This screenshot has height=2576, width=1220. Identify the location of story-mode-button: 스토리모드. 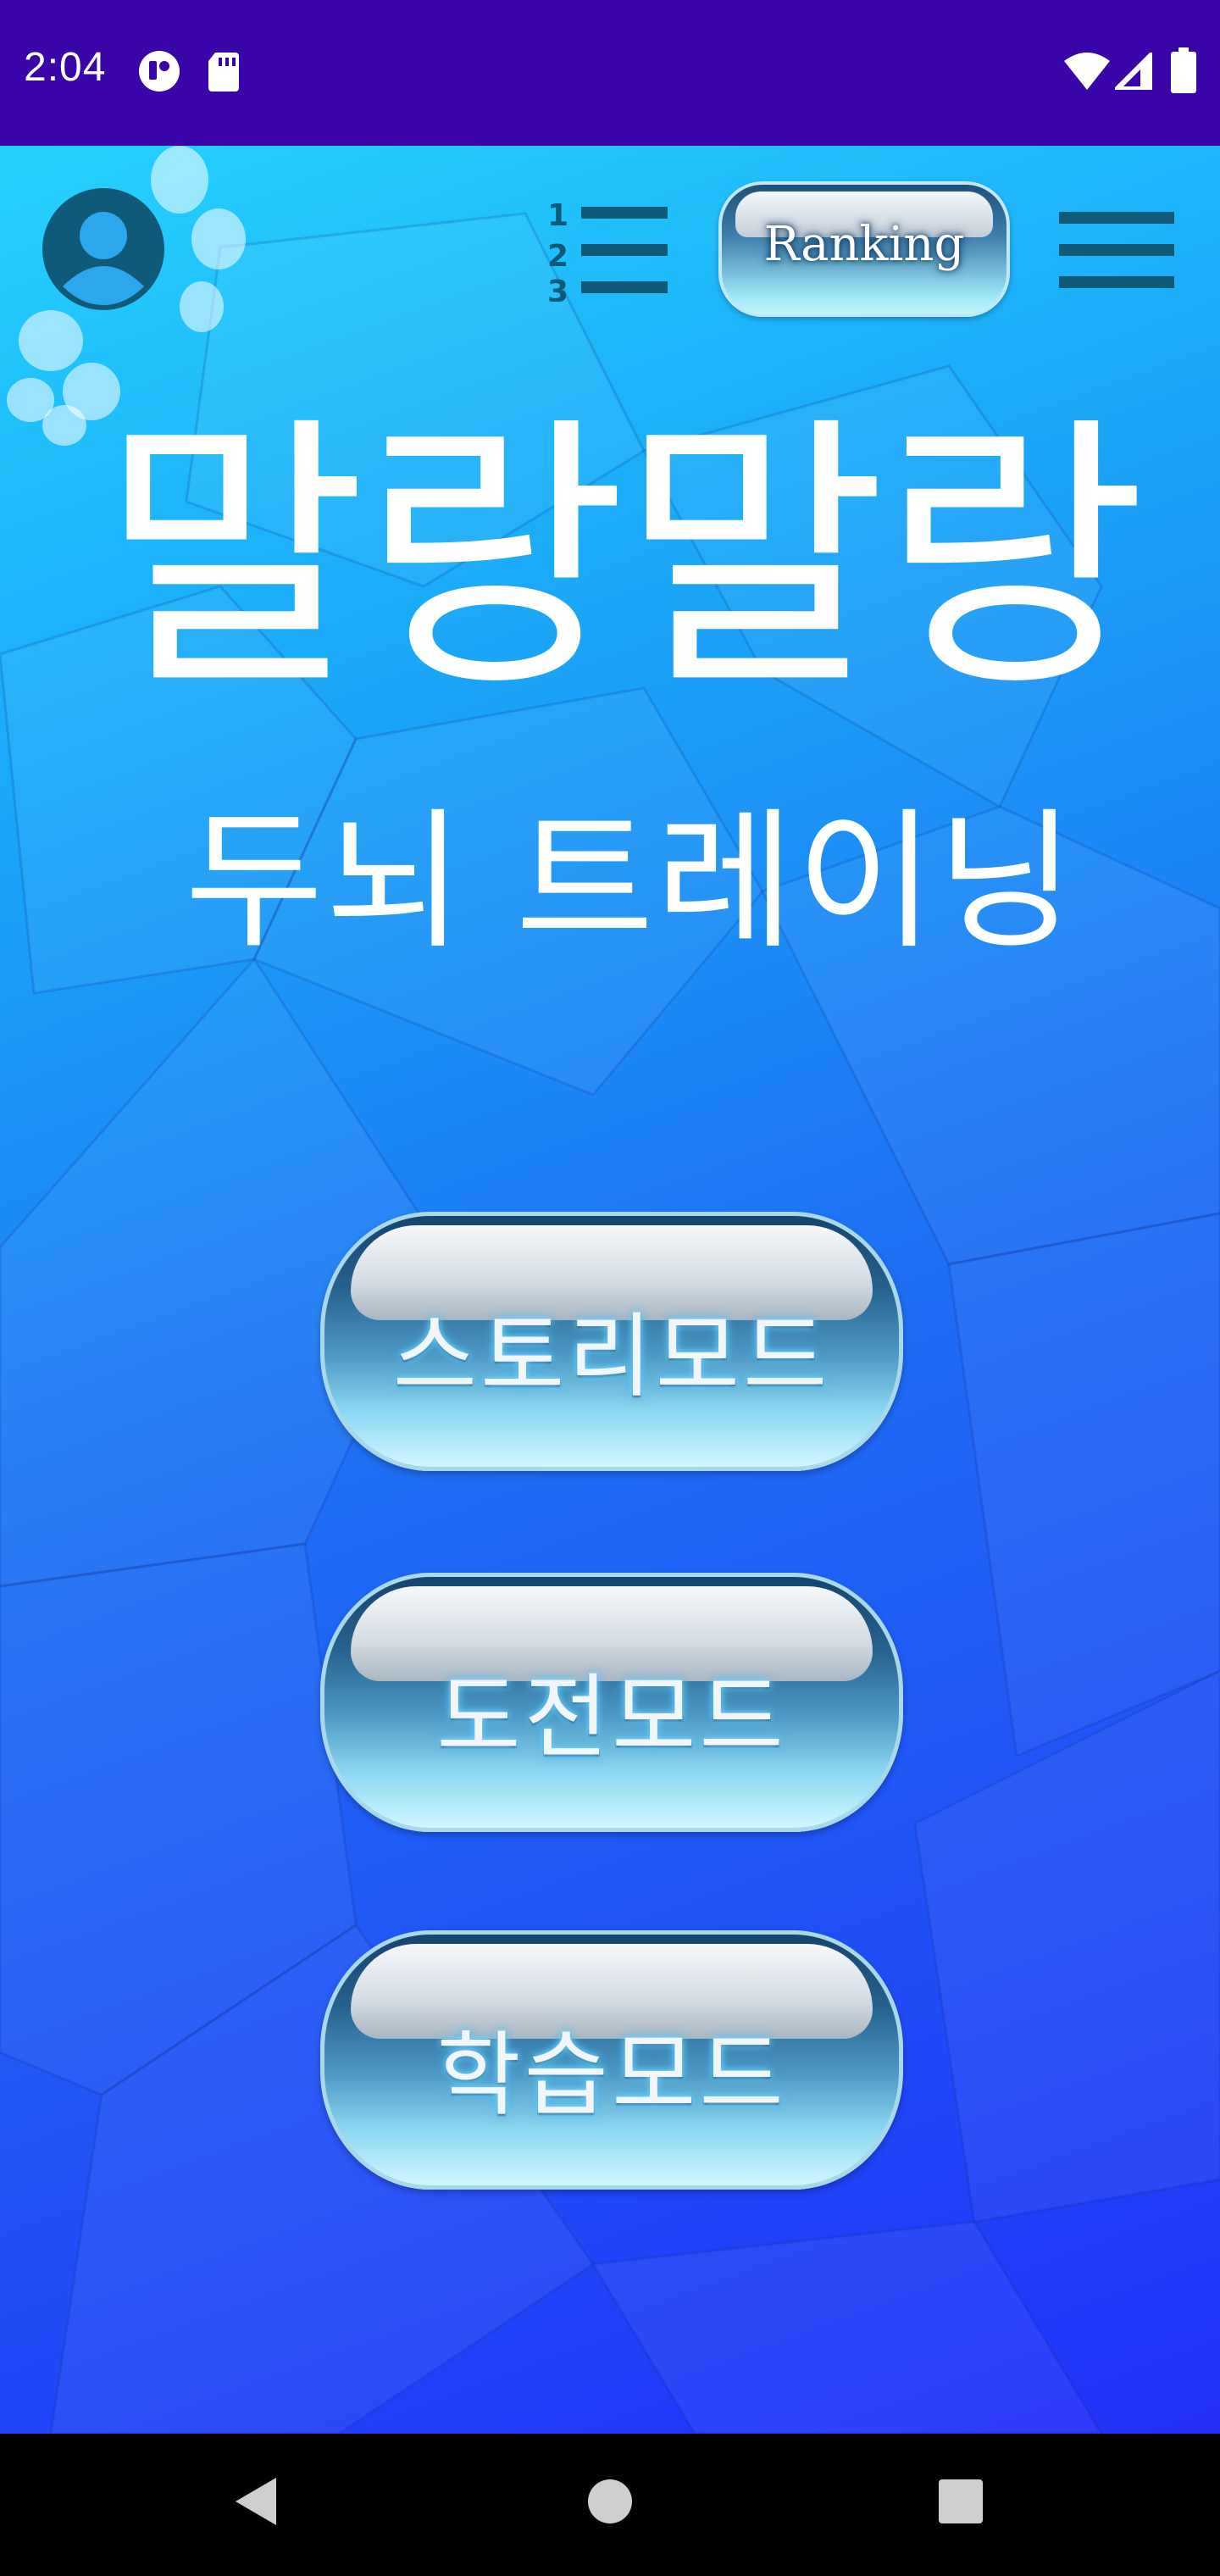
(611, 1341).